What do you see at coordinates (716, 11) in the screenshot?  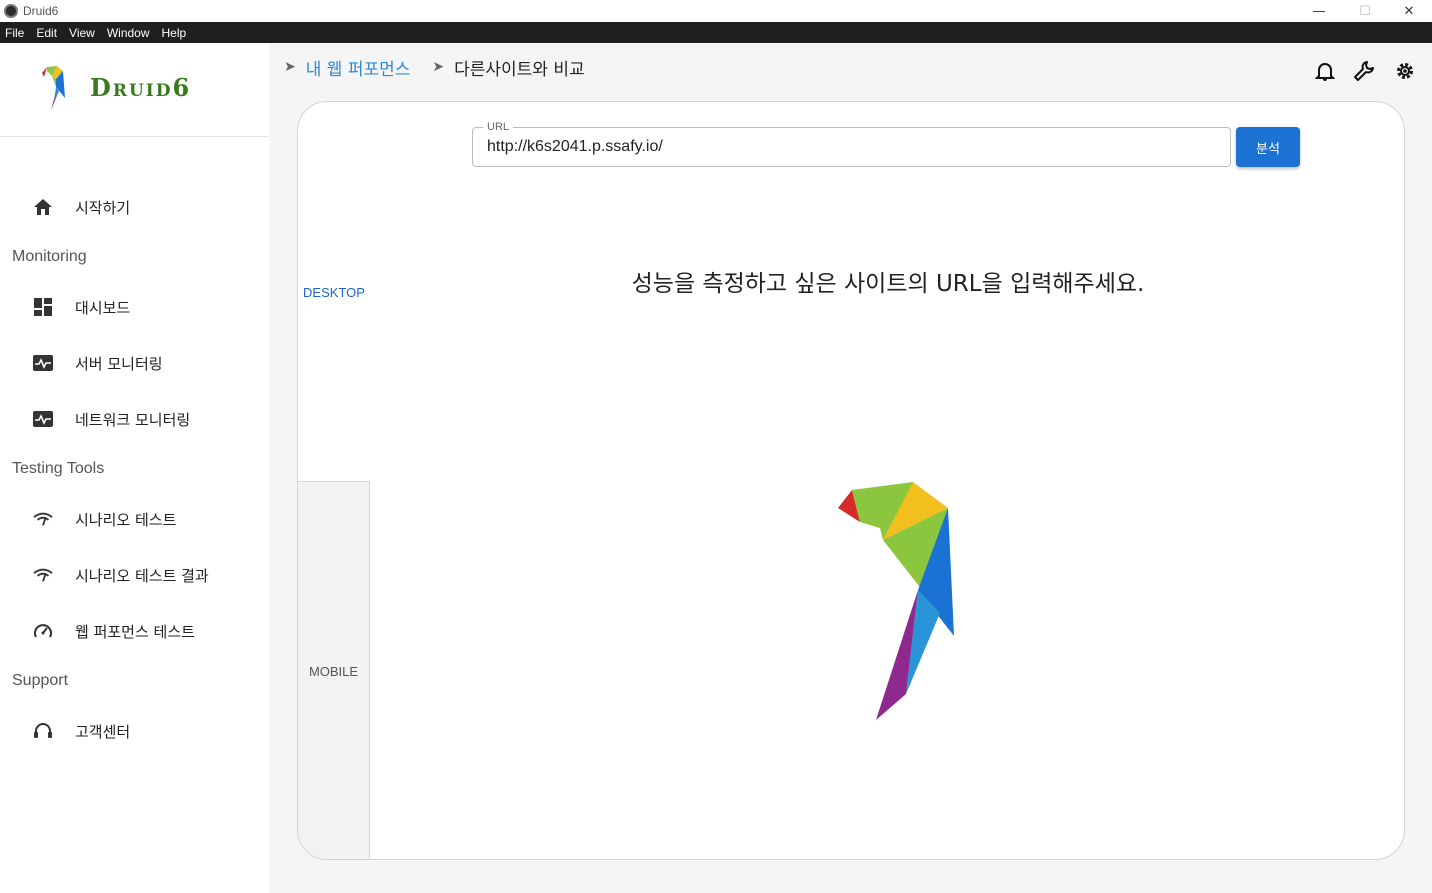 I see `window-titlebar: Druid6 — ☐ ✕` at bounding box center [716, 11].